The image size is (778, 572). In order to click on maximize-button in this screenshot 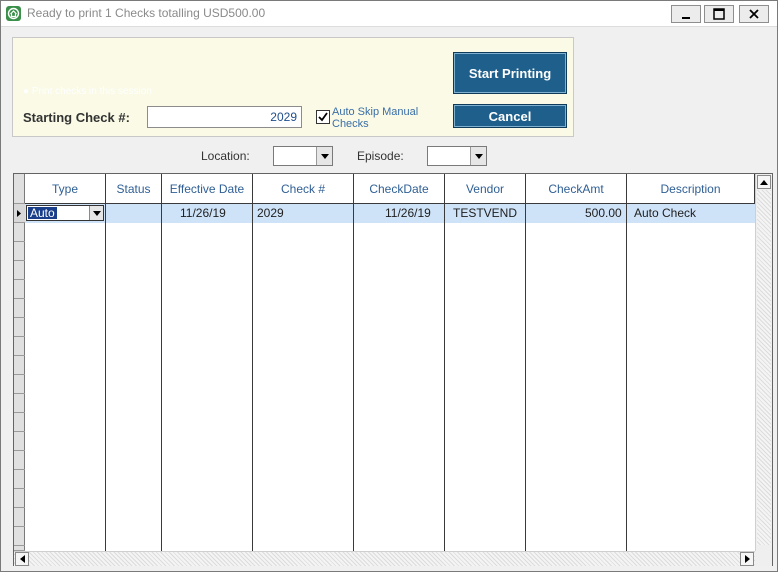, I will do `click(719, 14)`.